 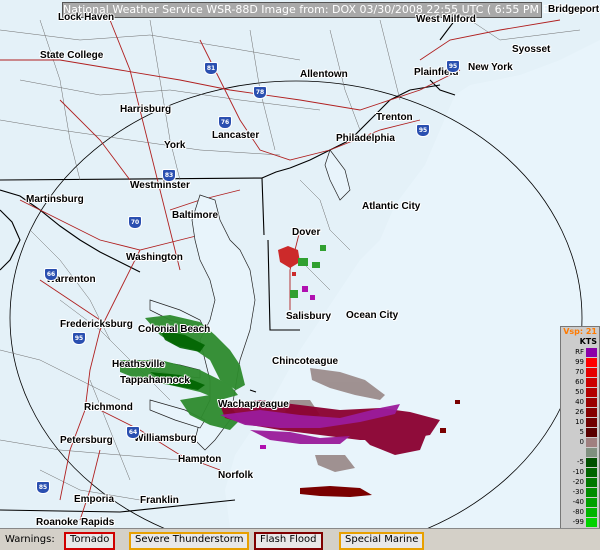 What do you see at coordinates (75, 522) in the screenshot?
I see `city-label: Roanoke Rapids` at bounding box center [75, 522].